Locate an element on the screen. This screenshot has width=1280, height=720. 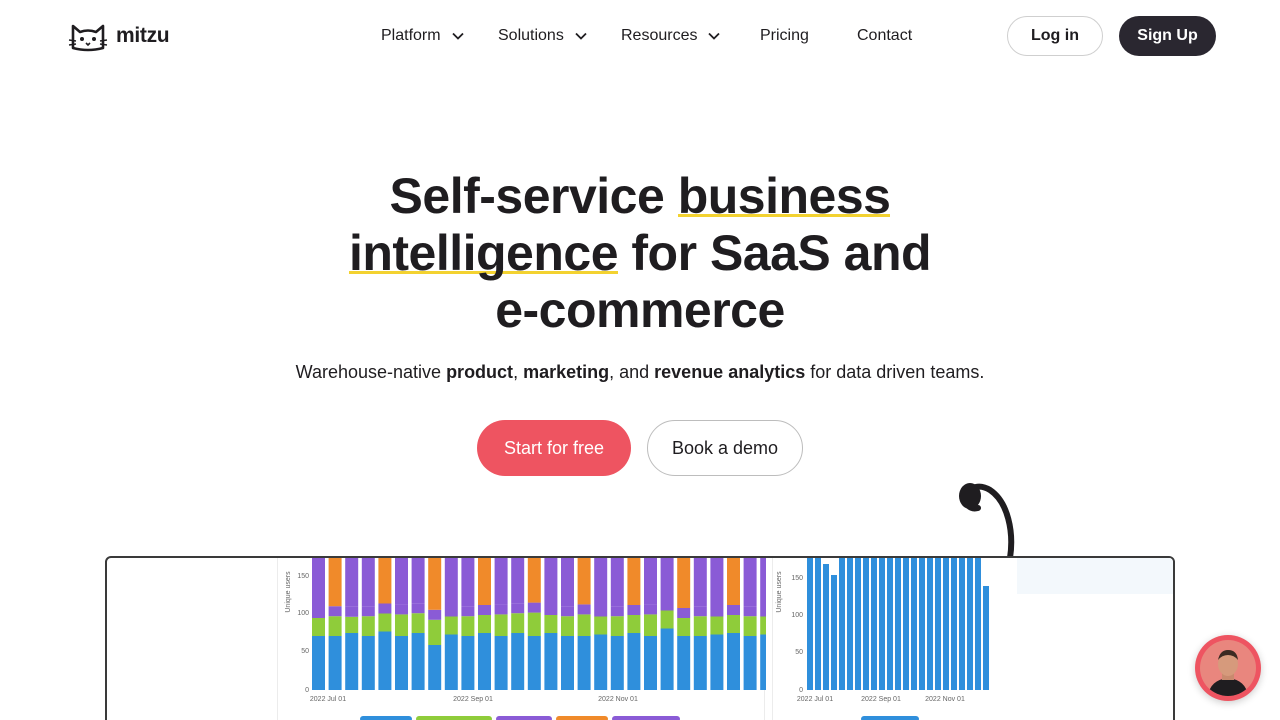
hero-title-part: e-commerce is located at coordinates (640, 310).